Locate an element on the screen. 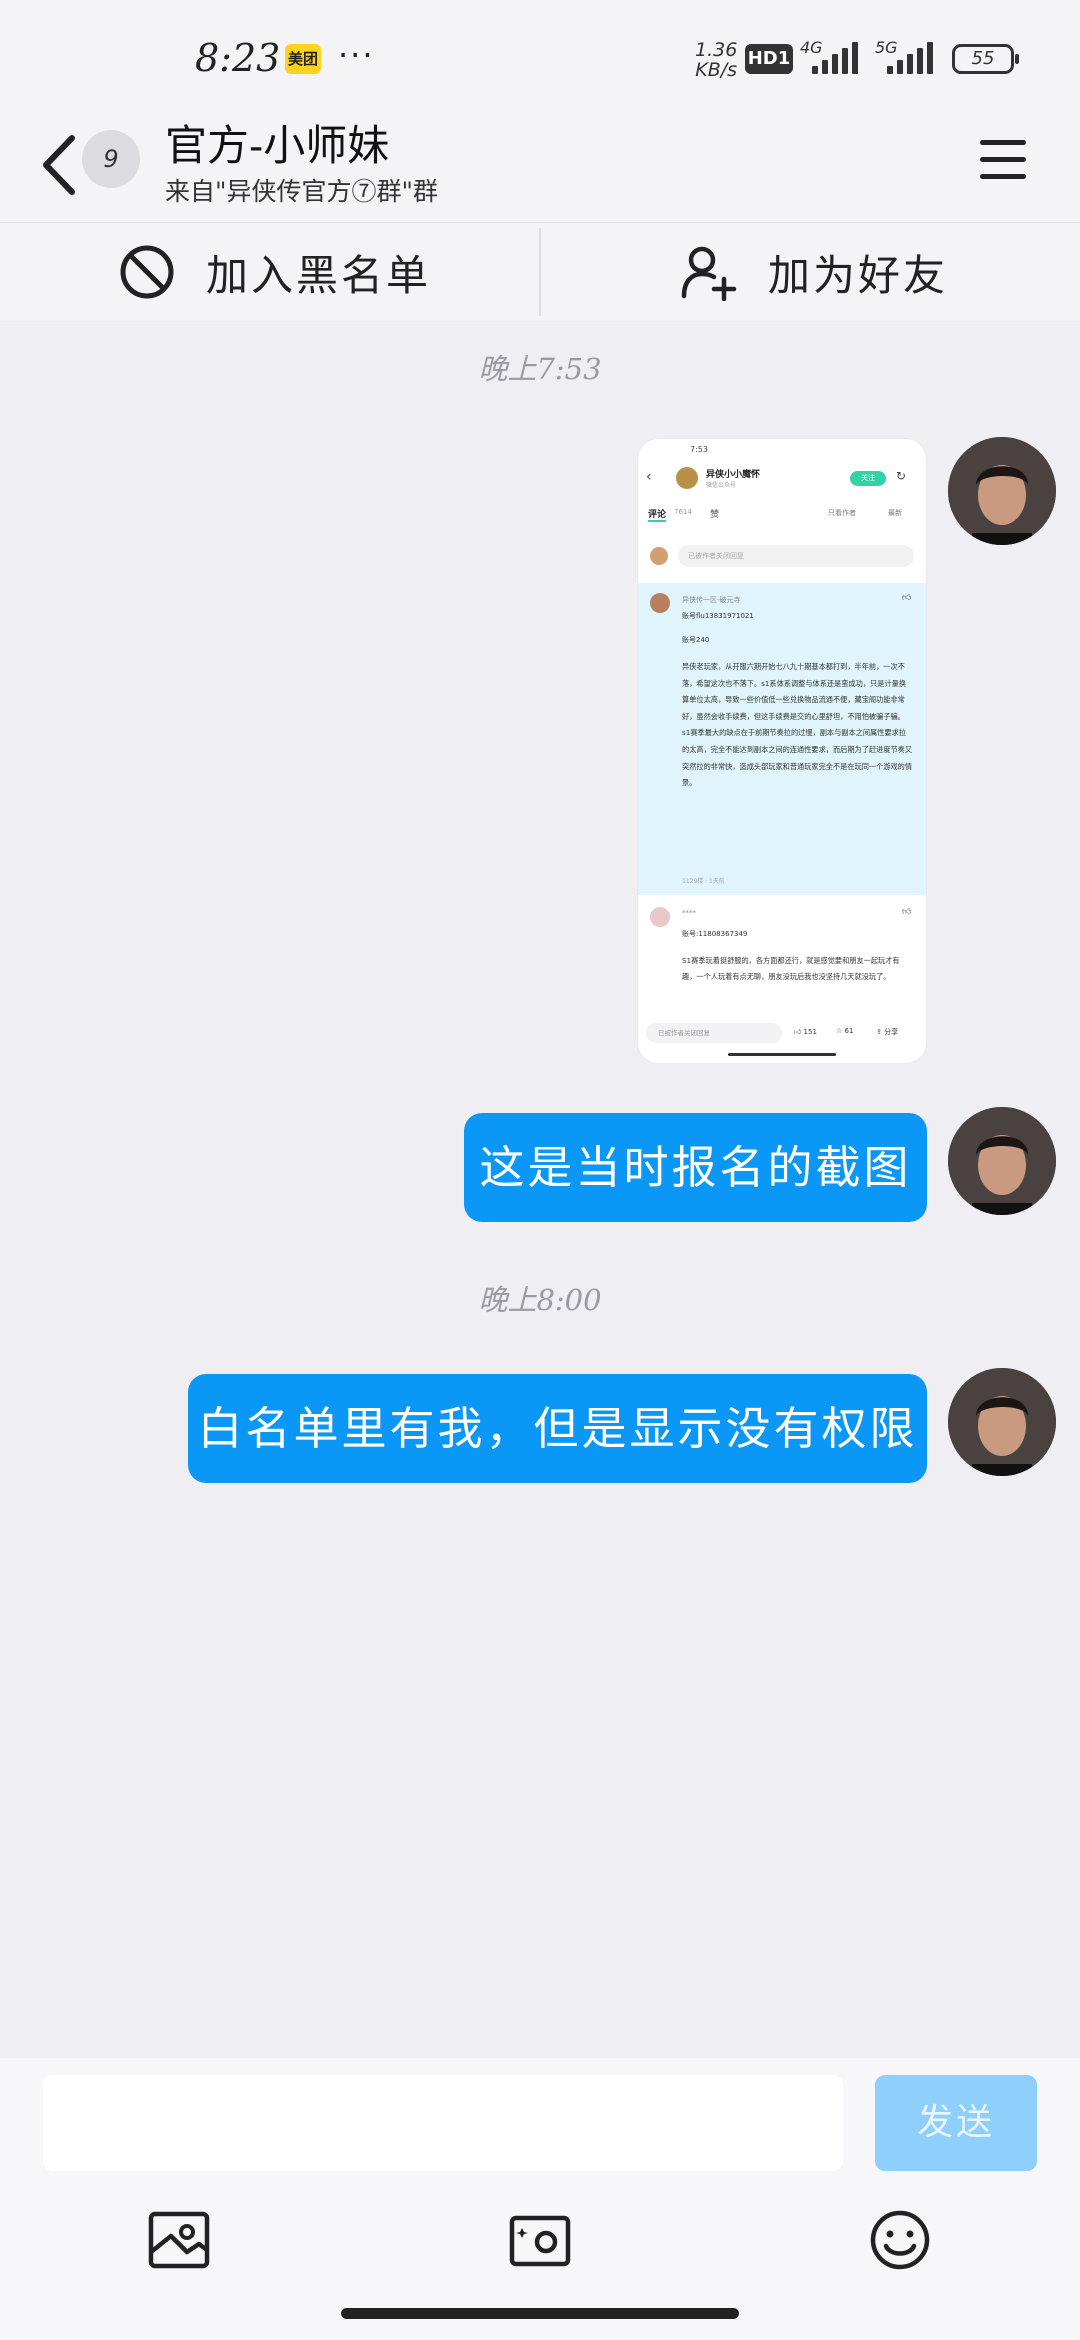 The width and height of the screenshot is (1080, 2340). ss-back-icon: ‹ is located at coordinates (649, 477).